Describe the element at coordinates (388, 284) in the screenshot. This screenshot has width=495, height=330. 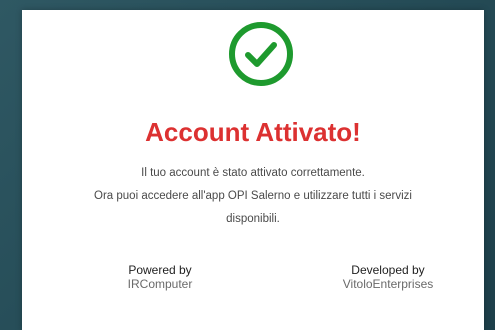
I see `developed-by-value: VitoloEnterprises` at that location.